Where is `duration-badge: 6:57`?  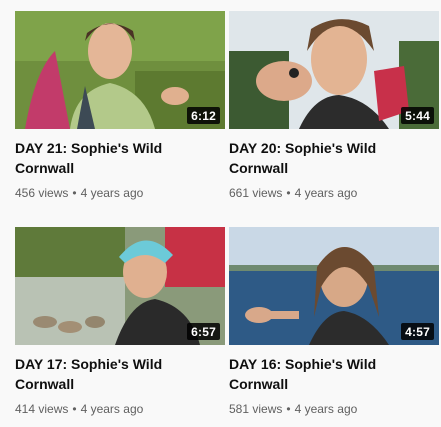
duration-badge: 6:57 is located at coordinates (203, 331).